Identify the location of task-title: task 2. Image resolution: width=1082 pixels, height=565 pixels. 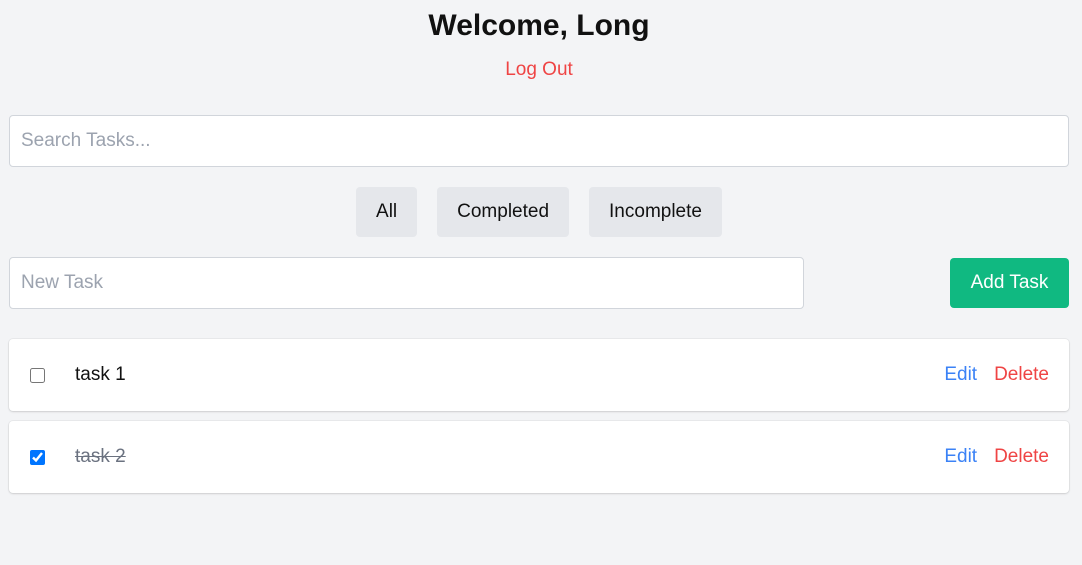
(100, 456).